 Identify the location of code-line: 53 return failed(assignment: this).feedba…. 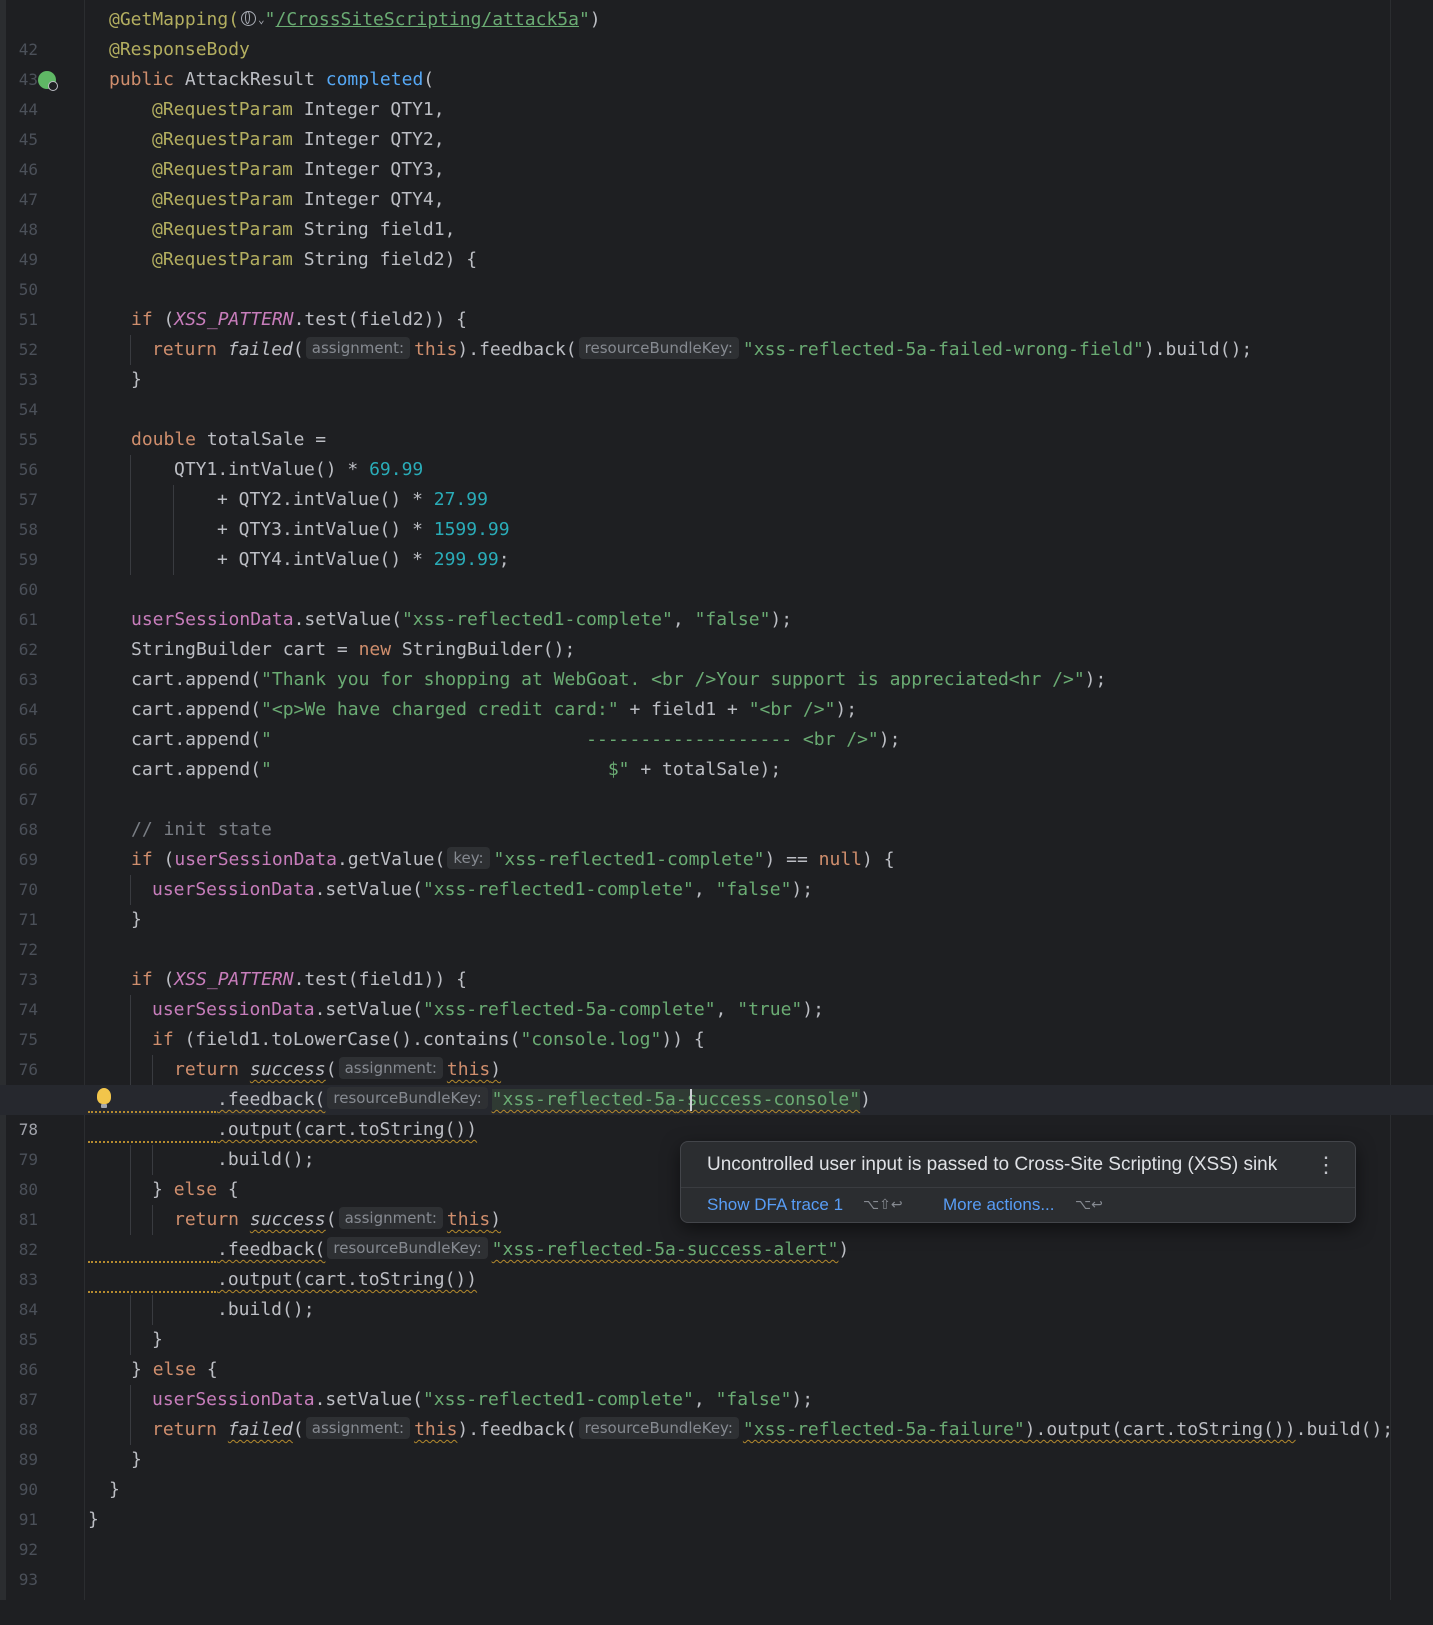
(716, 362).